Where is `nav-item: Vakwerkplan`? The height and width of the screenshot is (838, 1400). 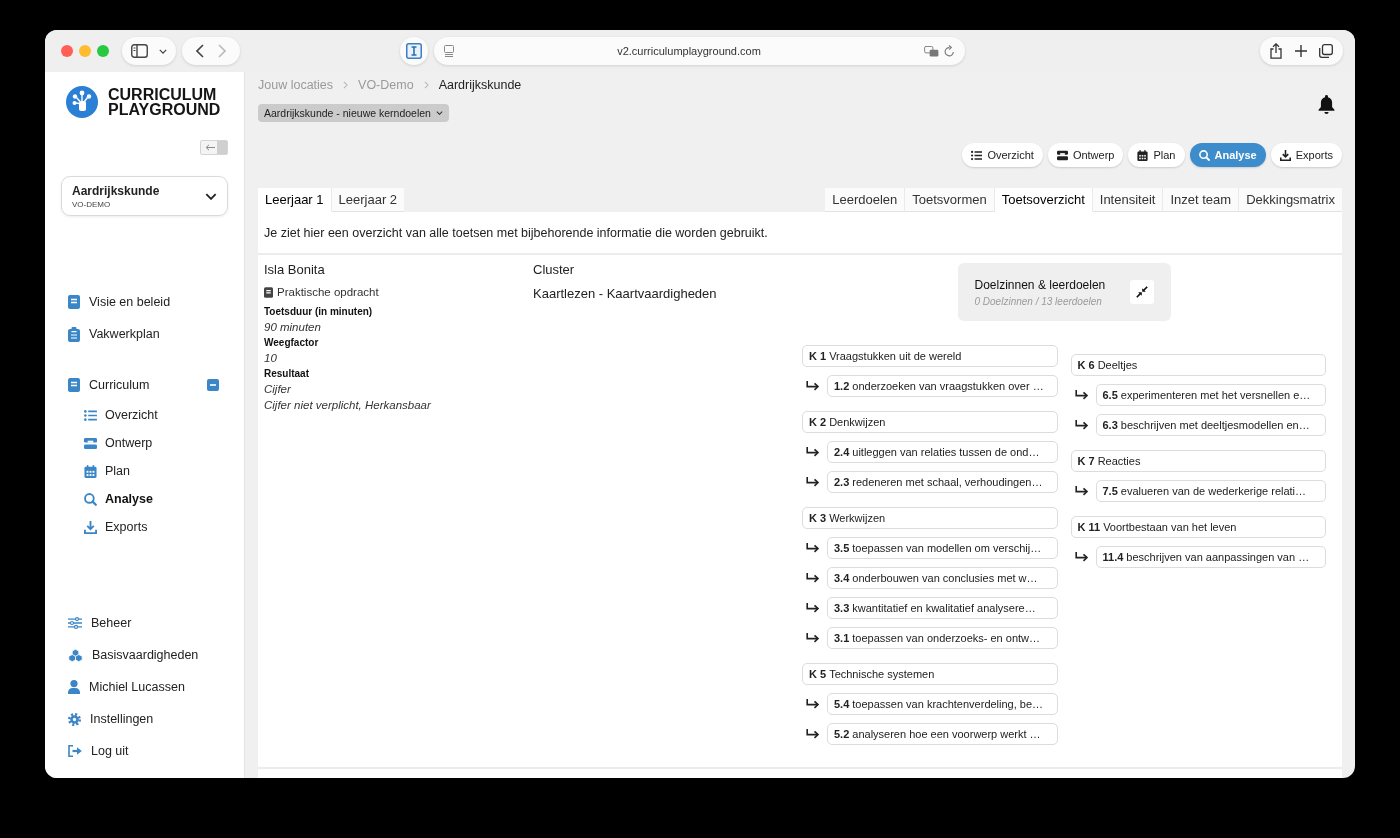 nav-item: Vakwerkplan is located at coordinates (144, 334).